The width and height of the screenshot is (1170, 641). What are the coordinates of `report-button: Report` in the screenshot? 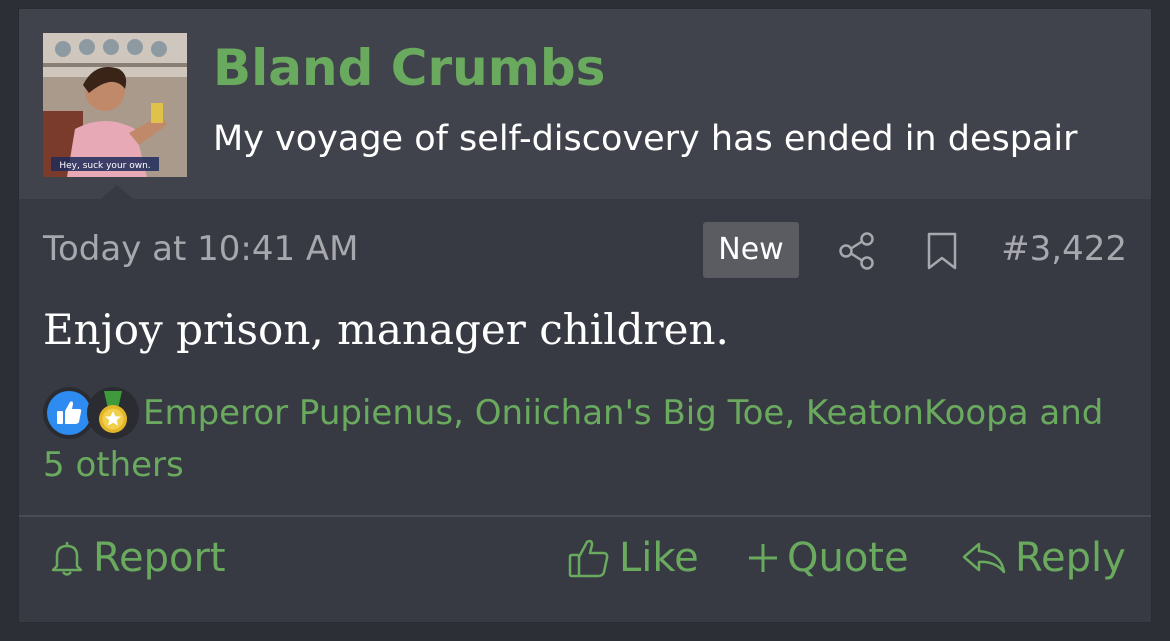 It's located at (137, 558).